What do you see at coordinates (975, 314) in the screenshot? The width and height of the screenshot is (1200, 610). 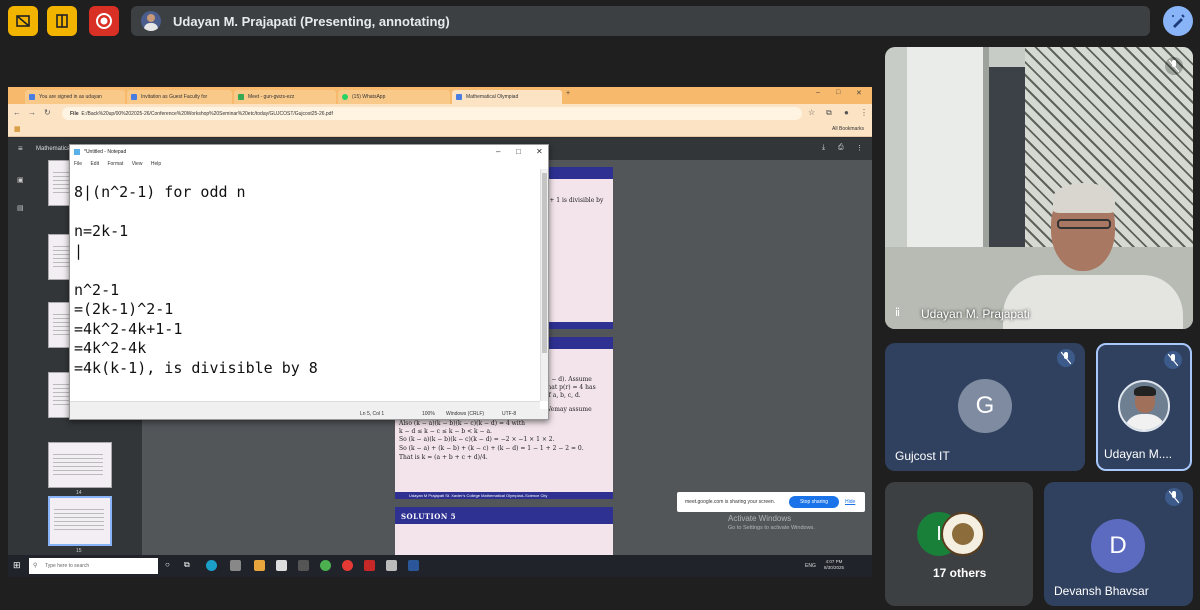 I see `participant-name: Udayan M. Prajapati` at bounding box center [975, 314].